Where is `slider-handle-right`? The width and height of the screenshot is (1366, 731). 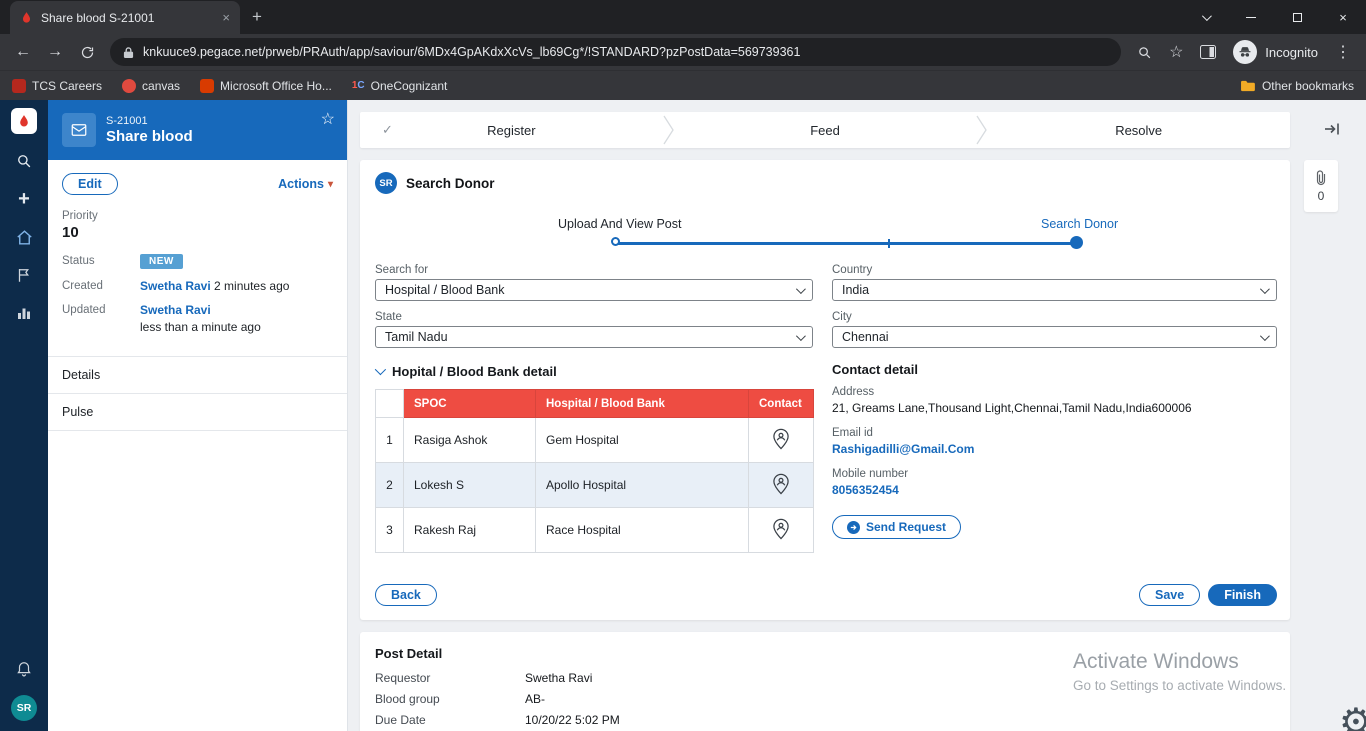
slider-handle-right is located at coordinates (1076, 242).